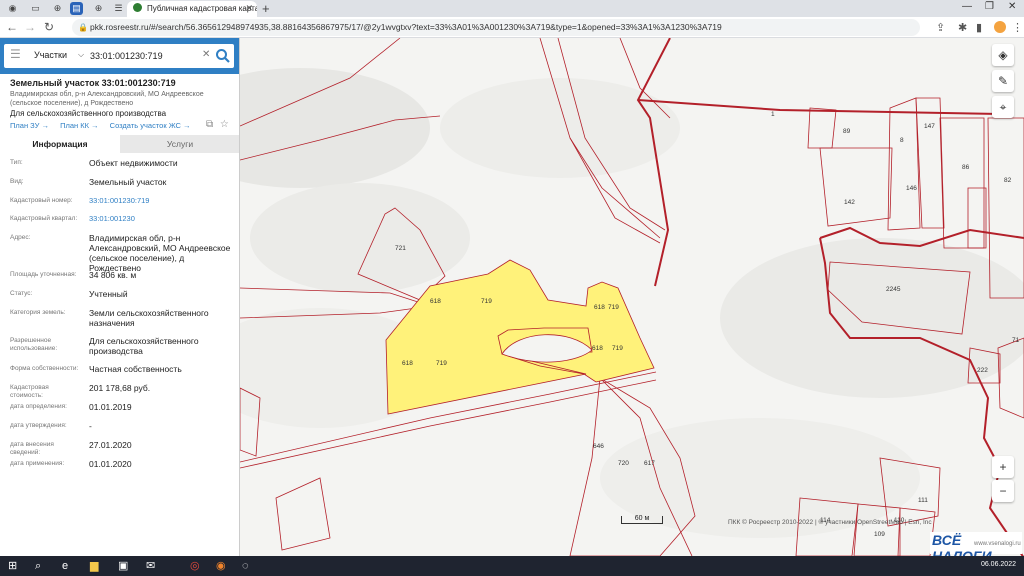 Image resolution: width=1024 pixels, height=576 pixels. I want to click on property-label: Тип:, so click(16, 162).